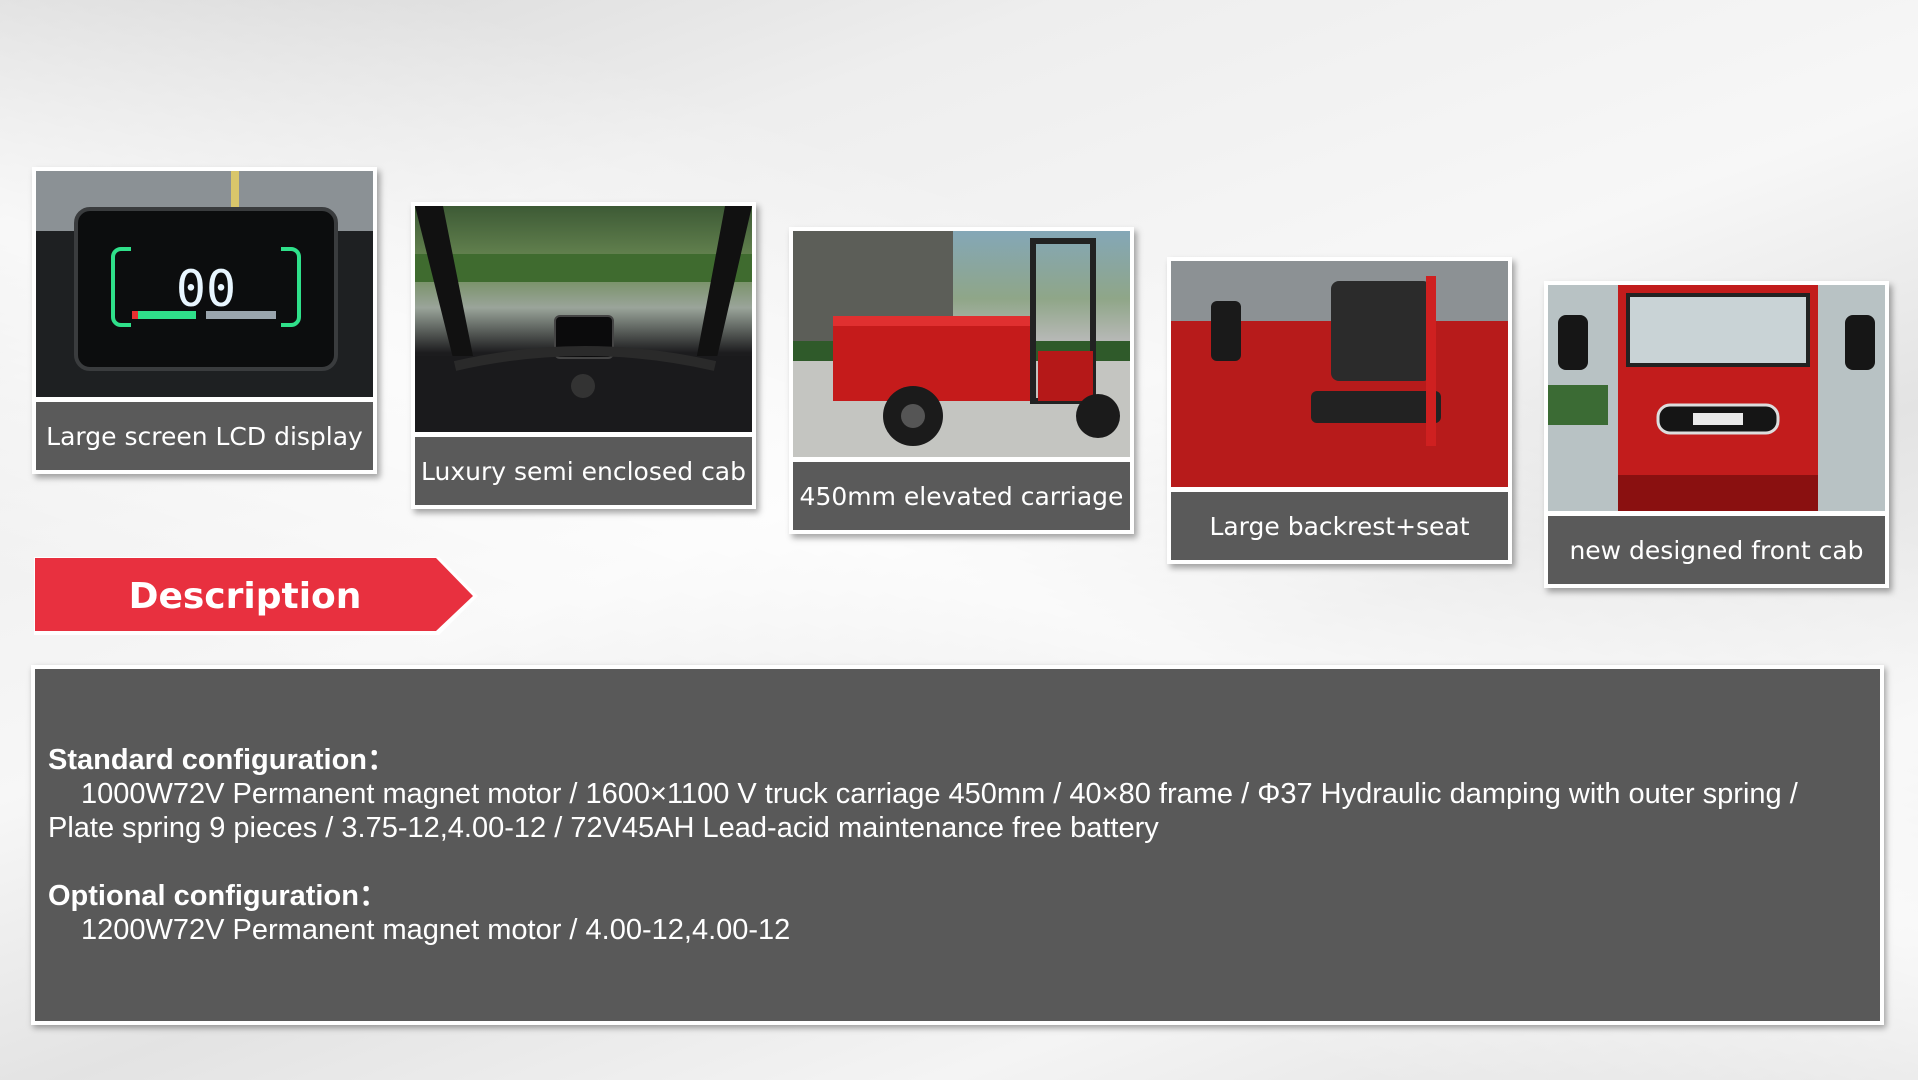  I want to click on caption-front-cab: new designed front cab, so click(1716, 550).